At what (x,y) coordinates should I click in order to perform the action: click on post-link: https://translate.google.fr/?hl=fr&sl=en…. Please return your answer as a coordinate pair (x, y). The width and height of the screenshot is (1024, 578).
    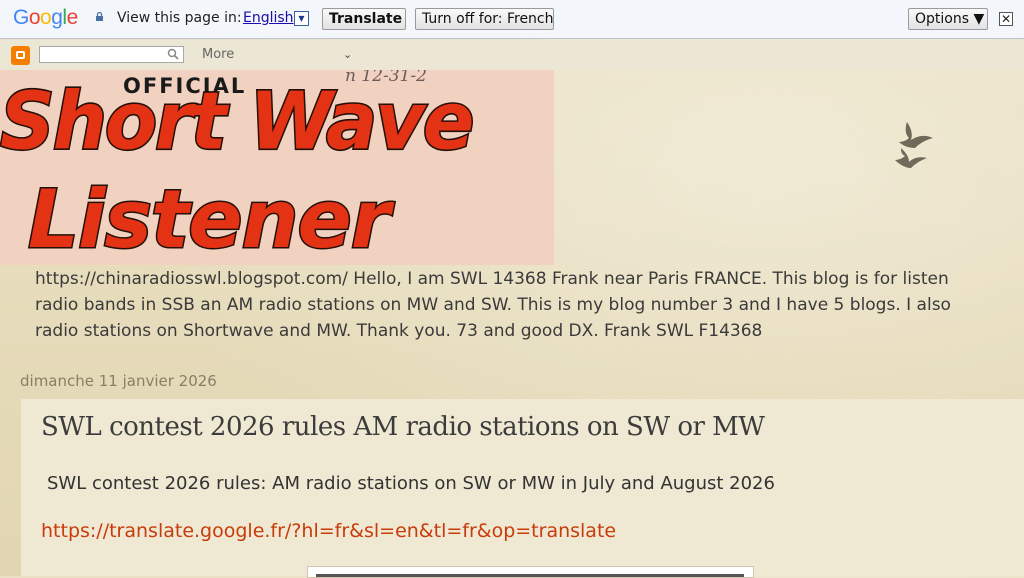
    Looking at the image, I should click on (328, 531).